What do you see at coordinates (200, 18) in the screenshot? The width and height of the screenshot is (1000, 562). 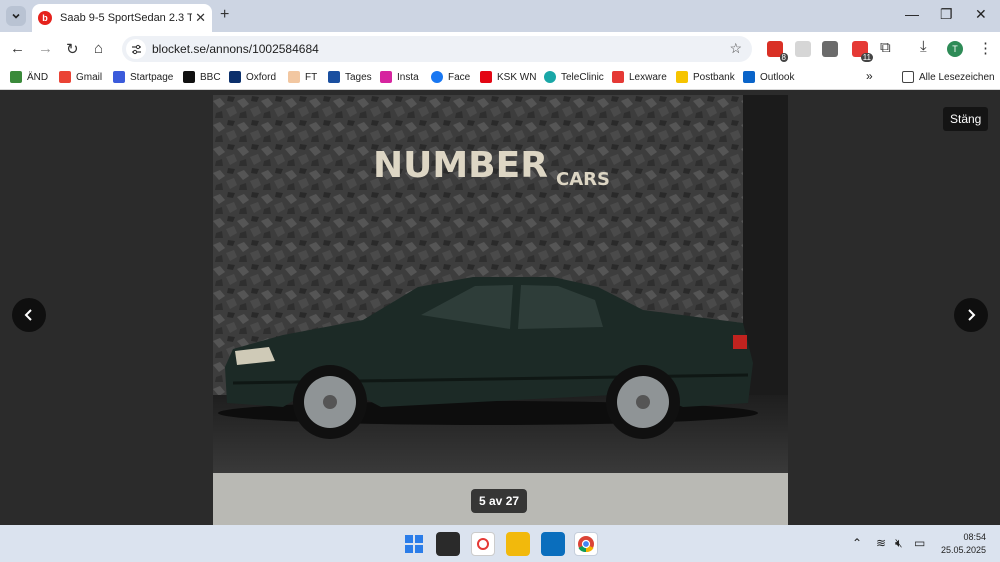 I see `tab-close-icon: ✕` at bounding box center [200, 18].